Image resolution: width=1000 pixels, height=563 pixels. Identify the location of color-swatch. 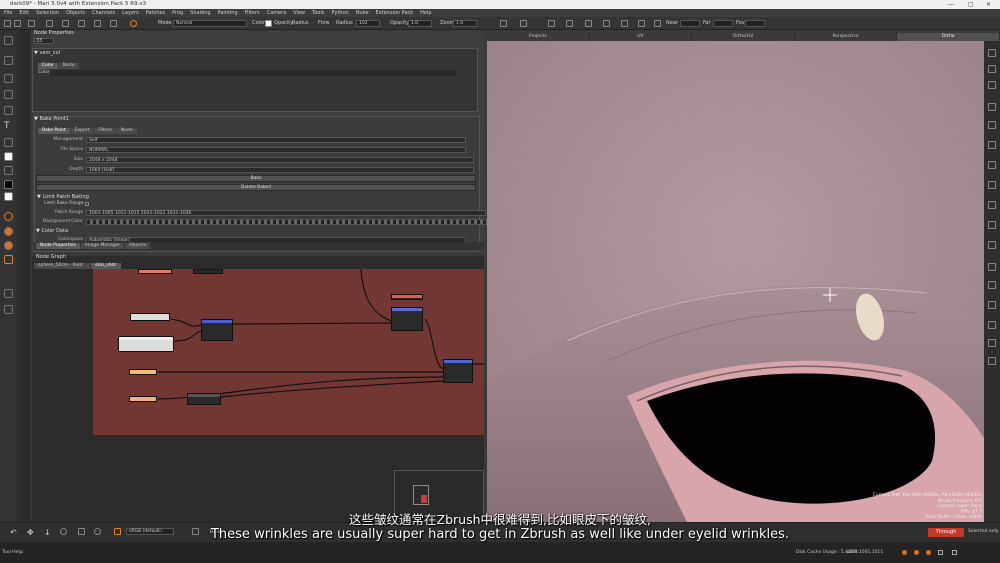
(268, 23).